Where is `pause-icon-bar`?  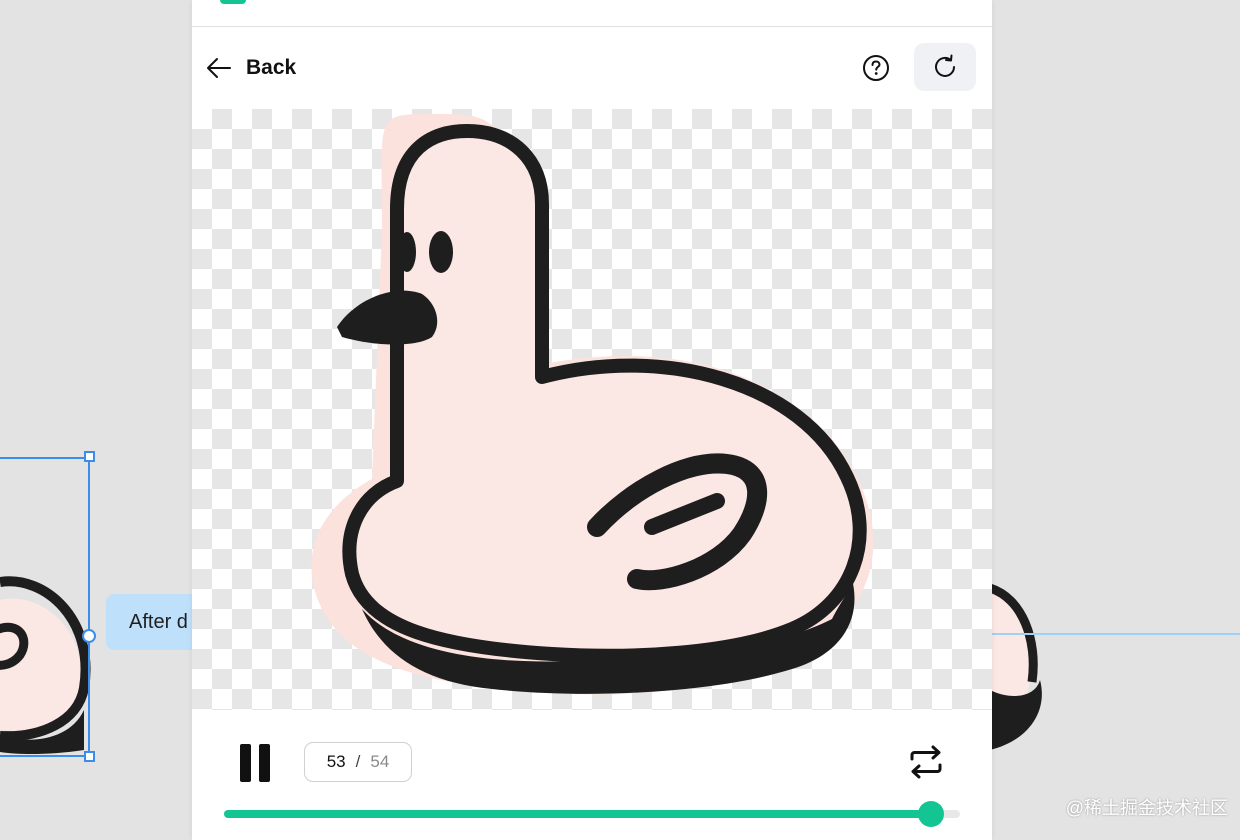 pause-icon-bar is located at coordinates (264, 763).